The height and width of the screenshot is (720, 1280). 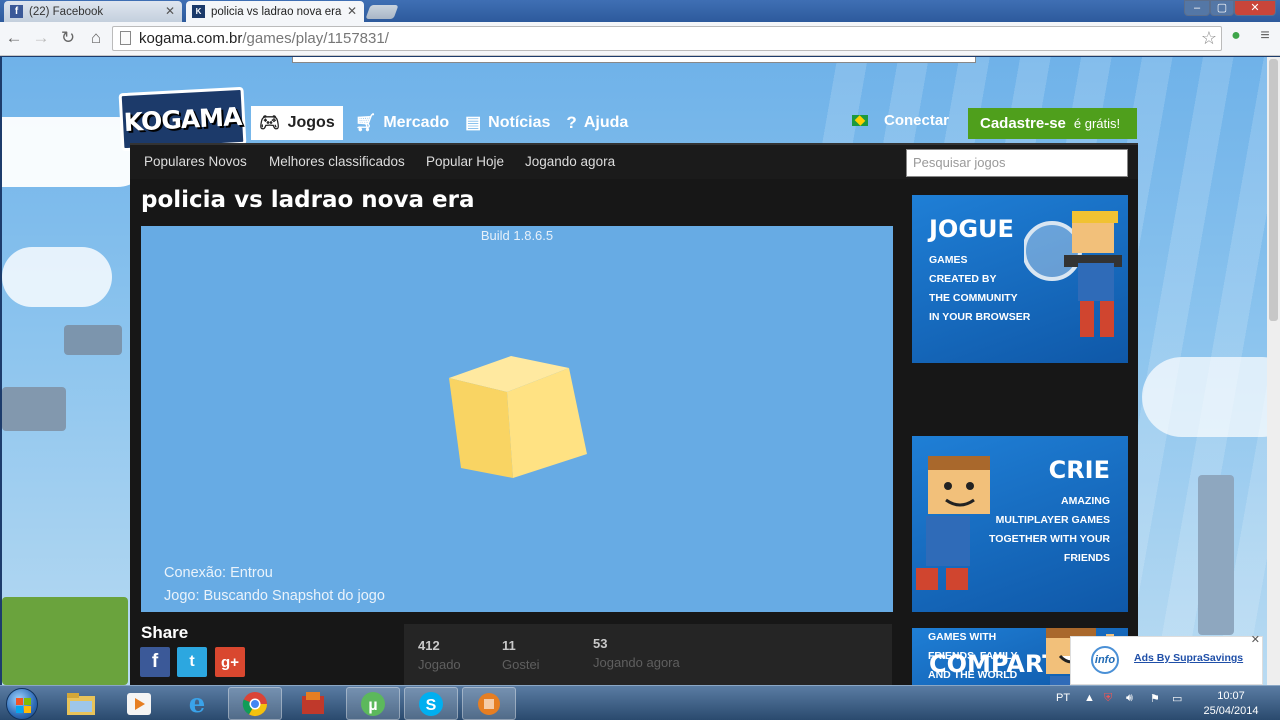 What do you see at coordinates (1255, 8) in the screenshot?
I see `close-window-button: ✕` at bounding box center [1255, 8].